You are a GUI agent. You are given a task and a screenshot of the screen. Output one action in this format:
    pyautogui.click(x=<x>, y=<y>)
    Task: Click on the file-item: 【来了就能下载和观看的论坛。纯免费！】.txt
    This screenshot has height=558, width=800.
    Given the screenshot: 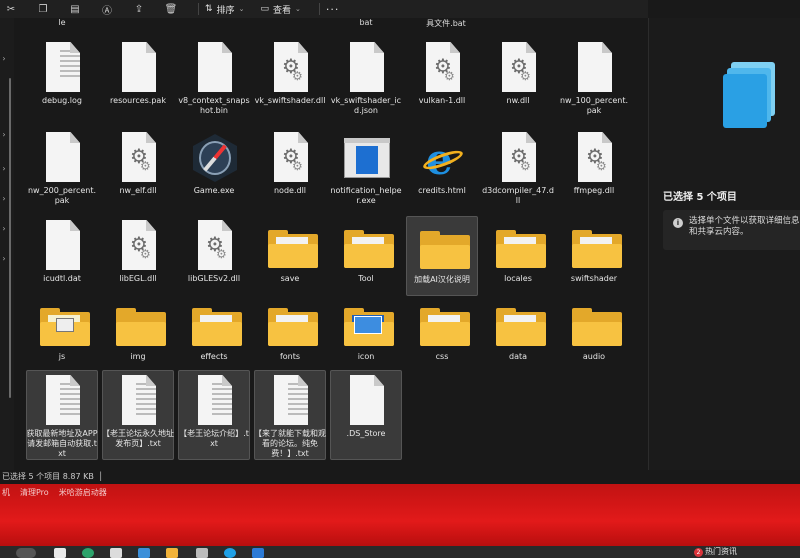 What is the action you would take?
    pyautogui.click(x=290, y=415)
    